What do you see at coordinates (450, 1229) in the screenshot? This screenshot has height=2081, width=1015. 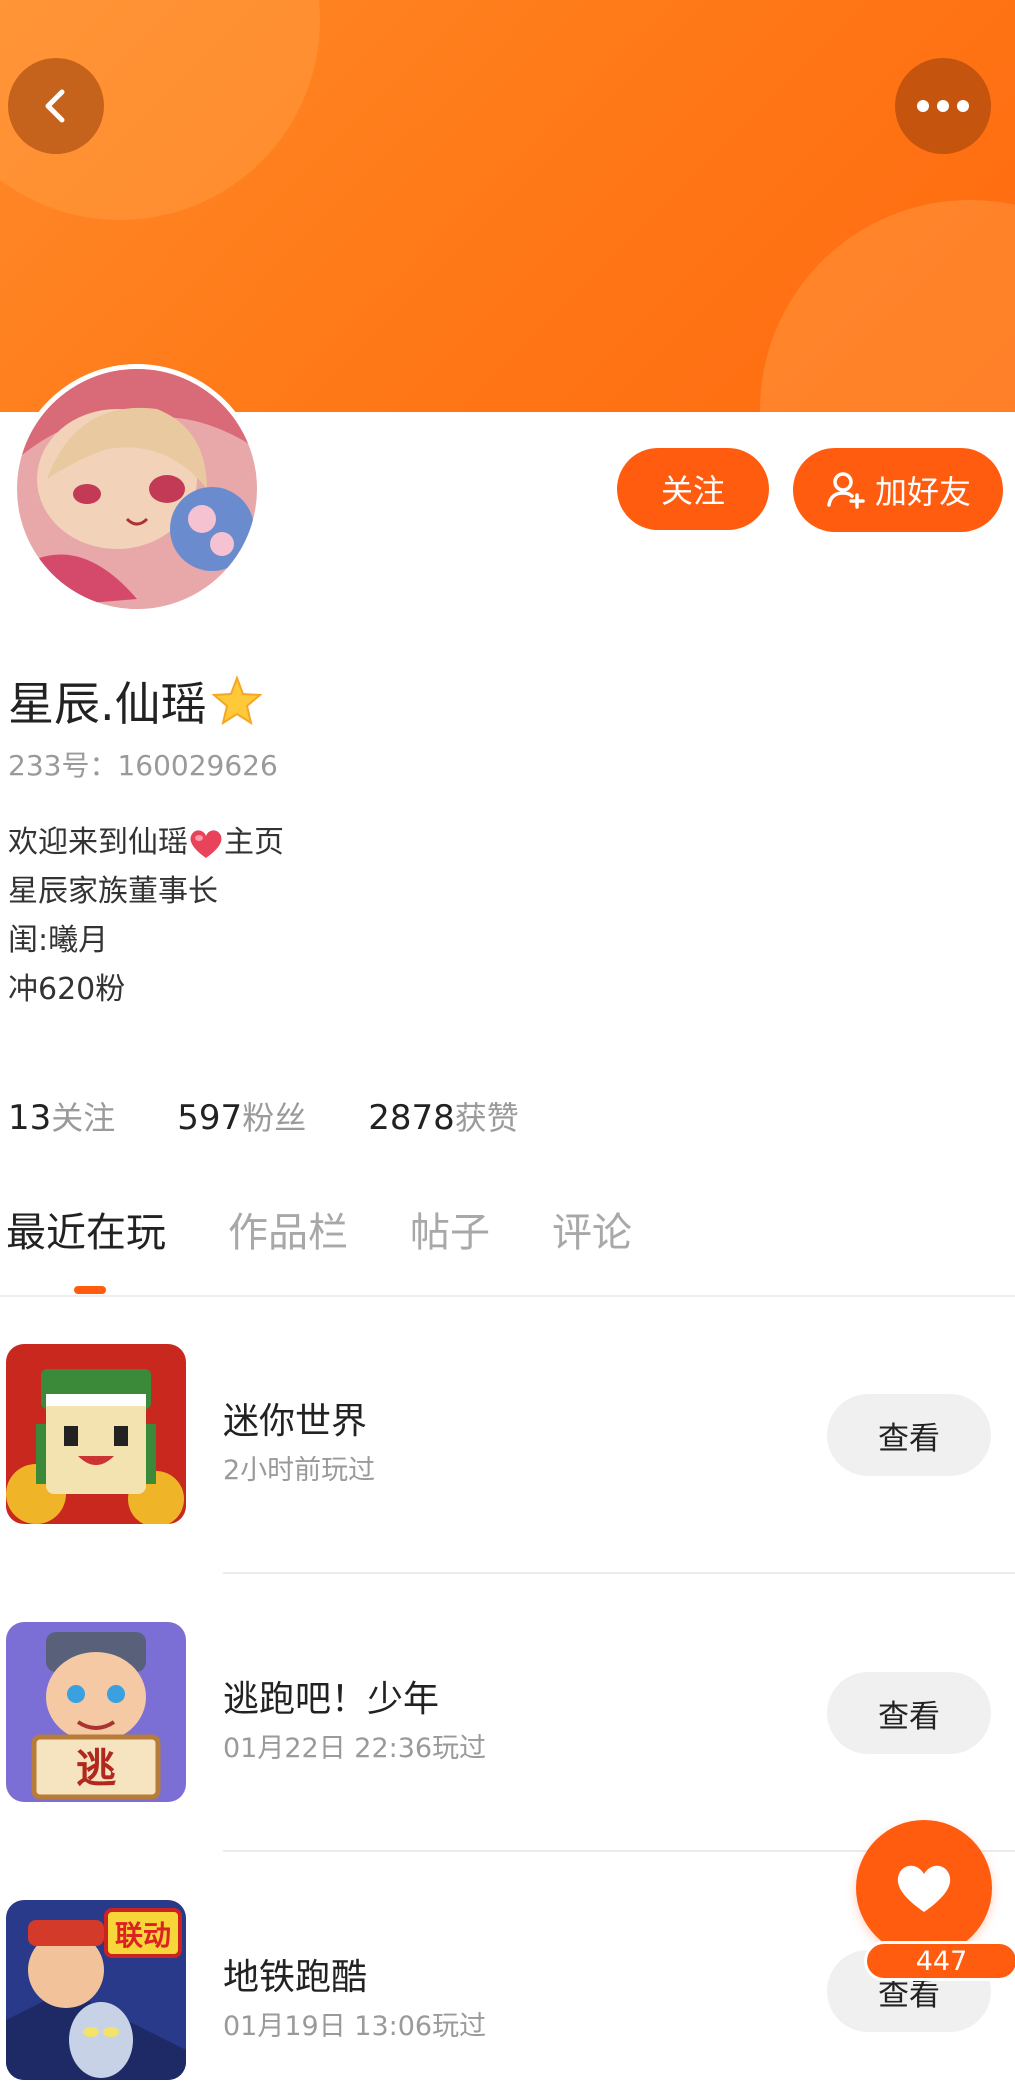 I see `tab-posts: 帖子` at bounding box center [450, 1229].